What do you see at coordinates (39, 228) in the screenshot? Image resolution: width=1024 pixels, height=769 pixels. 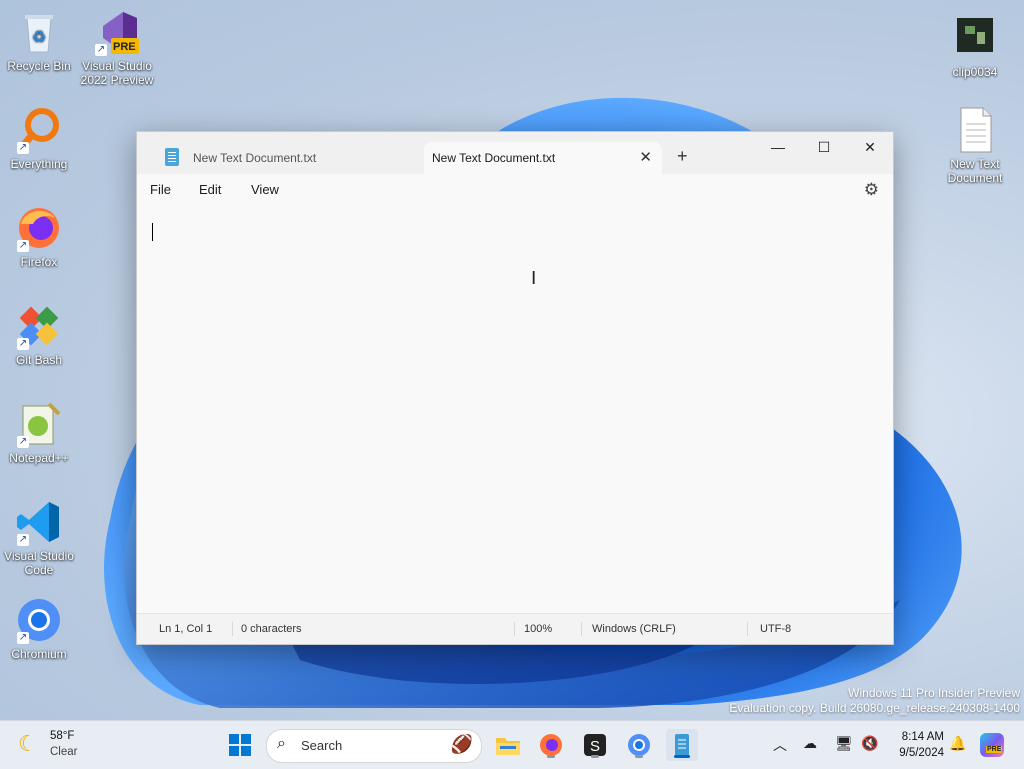 I see `firefox-icon: ↗` at bounding box center [39, 228].